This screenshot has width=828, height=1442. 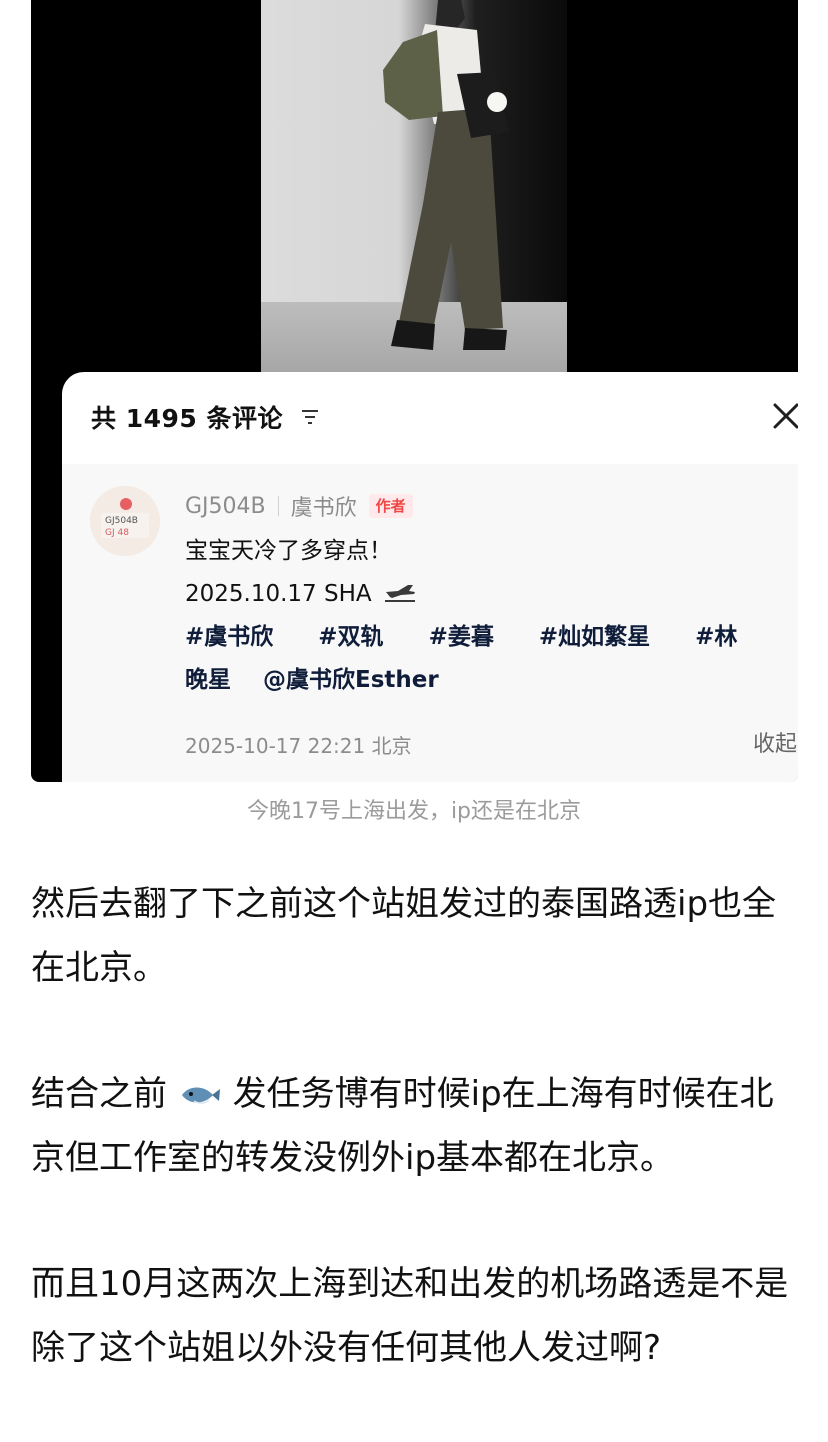 I want to click on comment-username: GJ504B, so click(x=225, y=506).